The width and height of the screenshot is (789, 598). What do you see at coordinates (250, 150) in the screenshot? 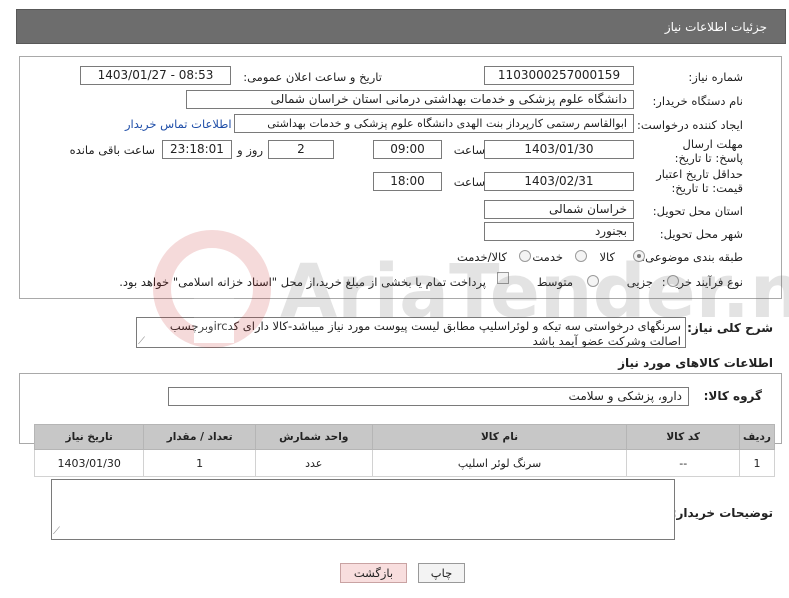
I see `days-and-label: روز و` at bounding box center [250, 150].